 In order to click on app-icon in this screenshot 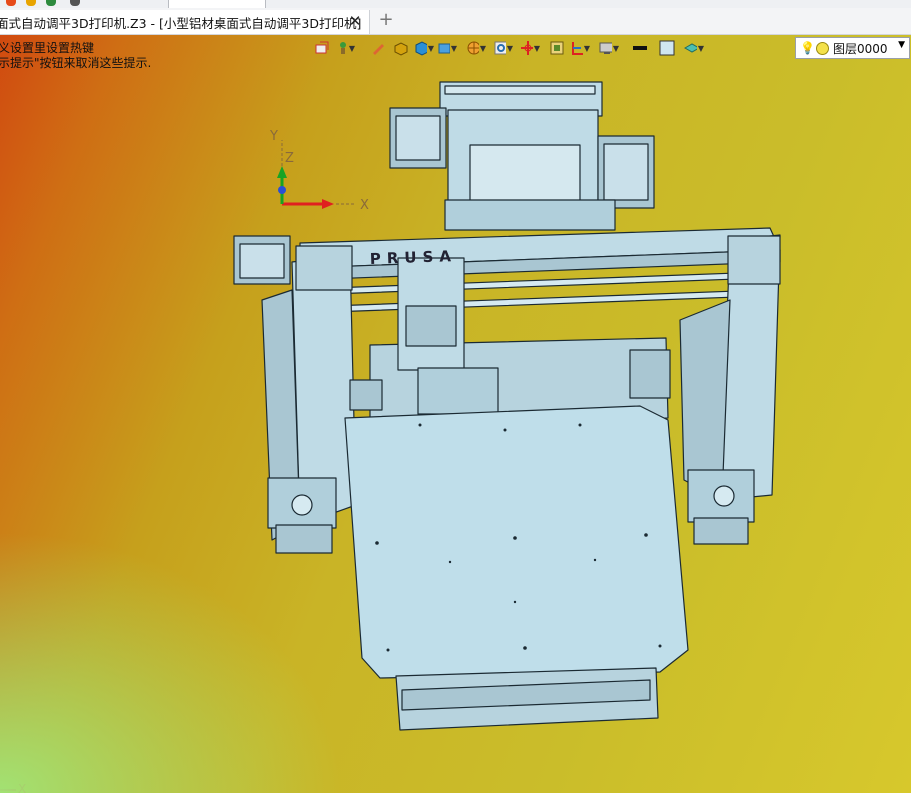, I will do `click(11, 3)`.